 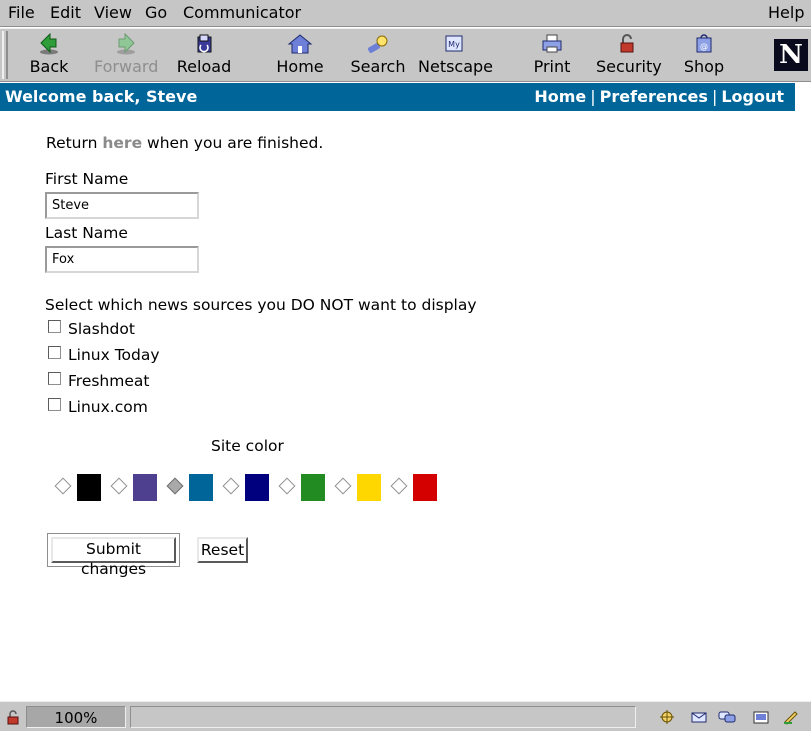 What do you see at coordinates (109, 381) in the screenshot?
I see `checkbox-label-freshmeat: Freshmeat` at bounding box center [109, 381].